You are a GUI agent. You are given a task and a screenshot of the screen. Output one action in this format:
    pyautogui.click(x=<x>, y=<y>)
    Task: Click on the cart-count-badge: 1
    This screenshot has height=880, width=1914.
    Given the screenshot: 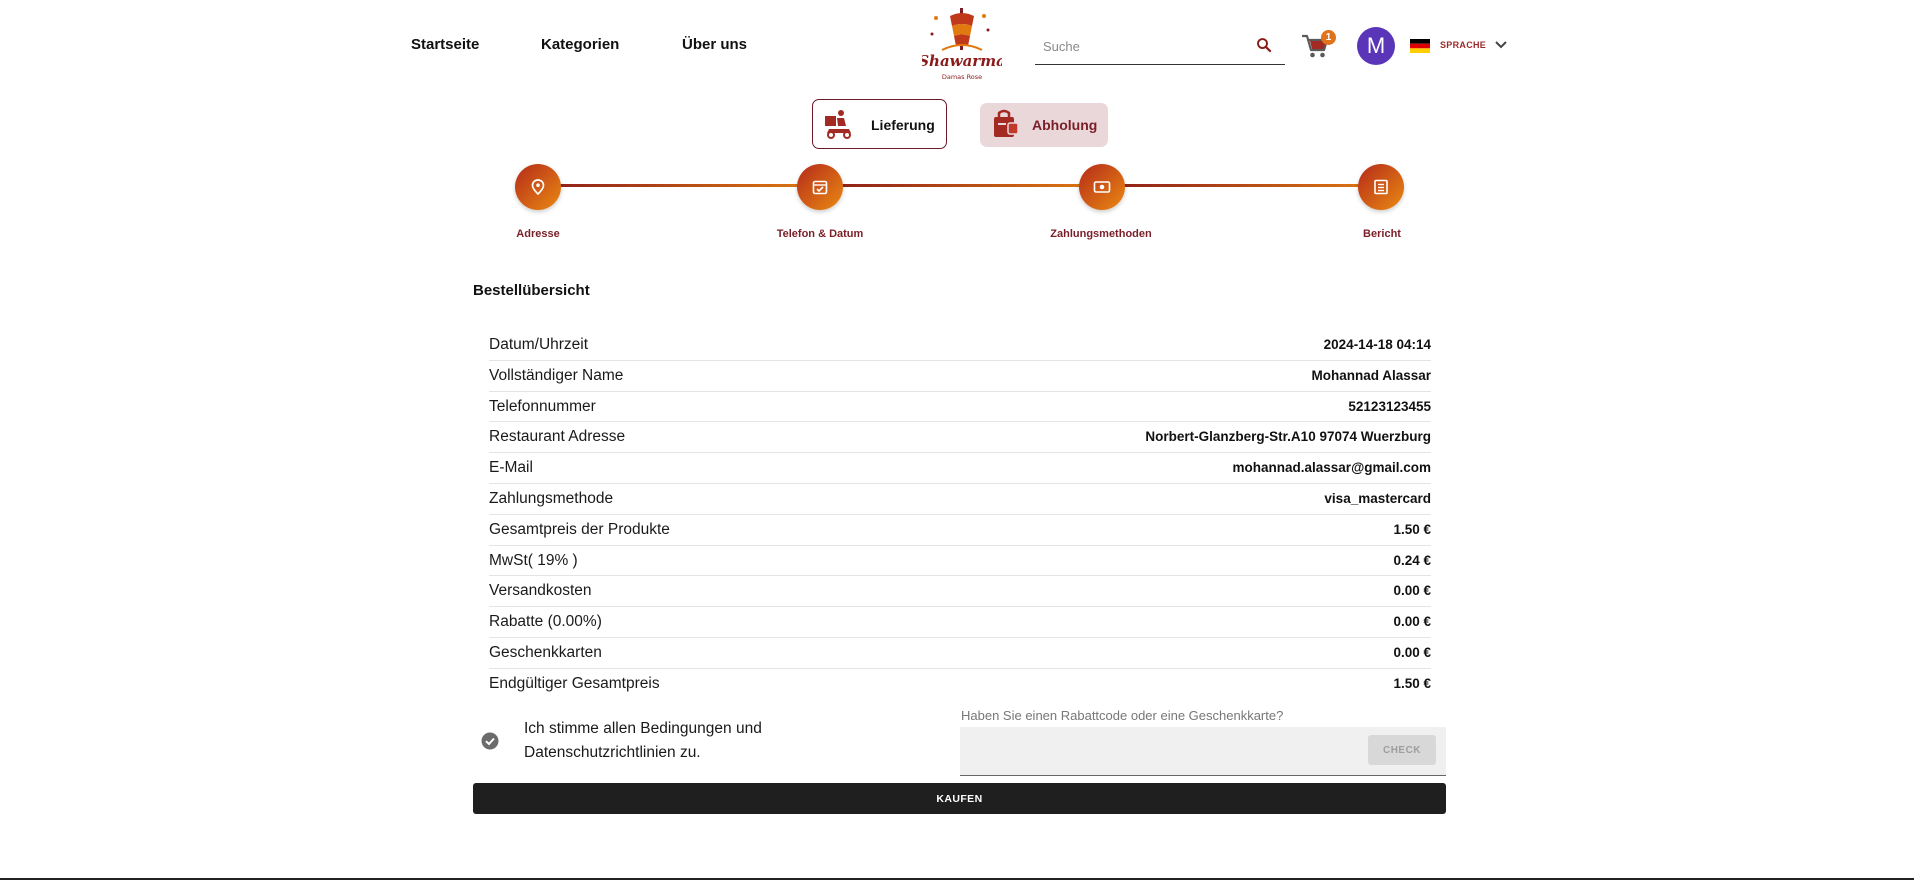 What is the action you would take?
    pyautogui.click(x=1328, y=37)
    